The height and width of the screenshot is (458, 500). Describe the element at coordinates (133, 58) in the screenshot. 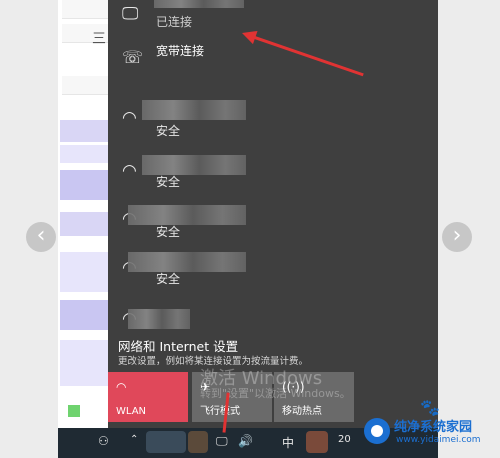

I see `dialup-icon: ☏` at that location.